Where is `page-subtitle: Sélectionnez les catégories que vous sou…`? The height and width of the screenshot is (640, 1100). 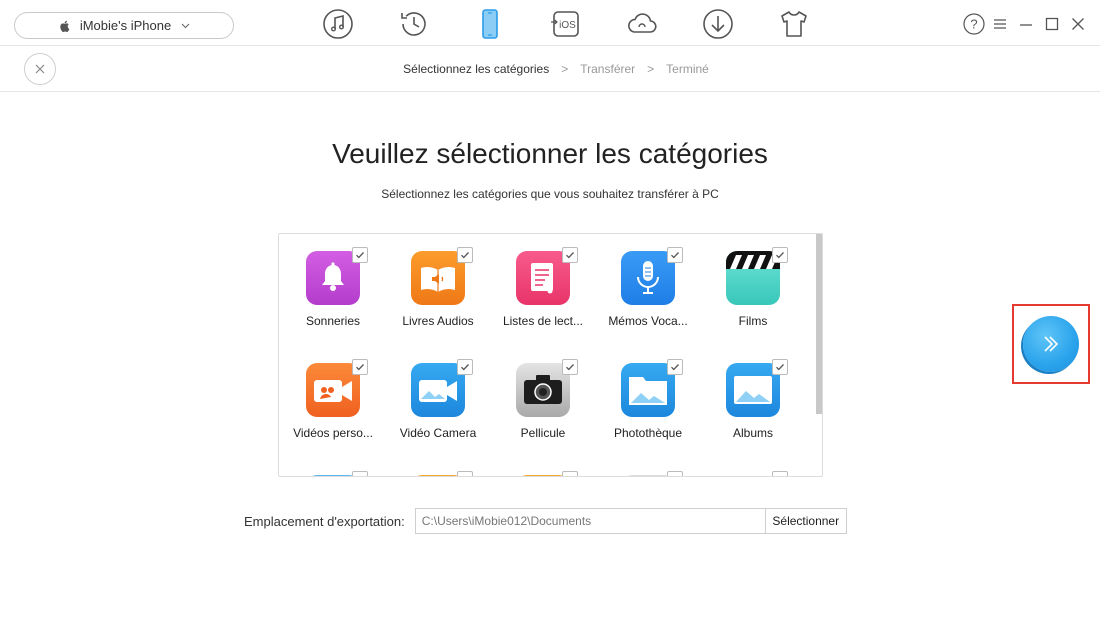 page-subtitle: Sélectionnez les catégories que vous sou… is located at coordinates (550, 194).